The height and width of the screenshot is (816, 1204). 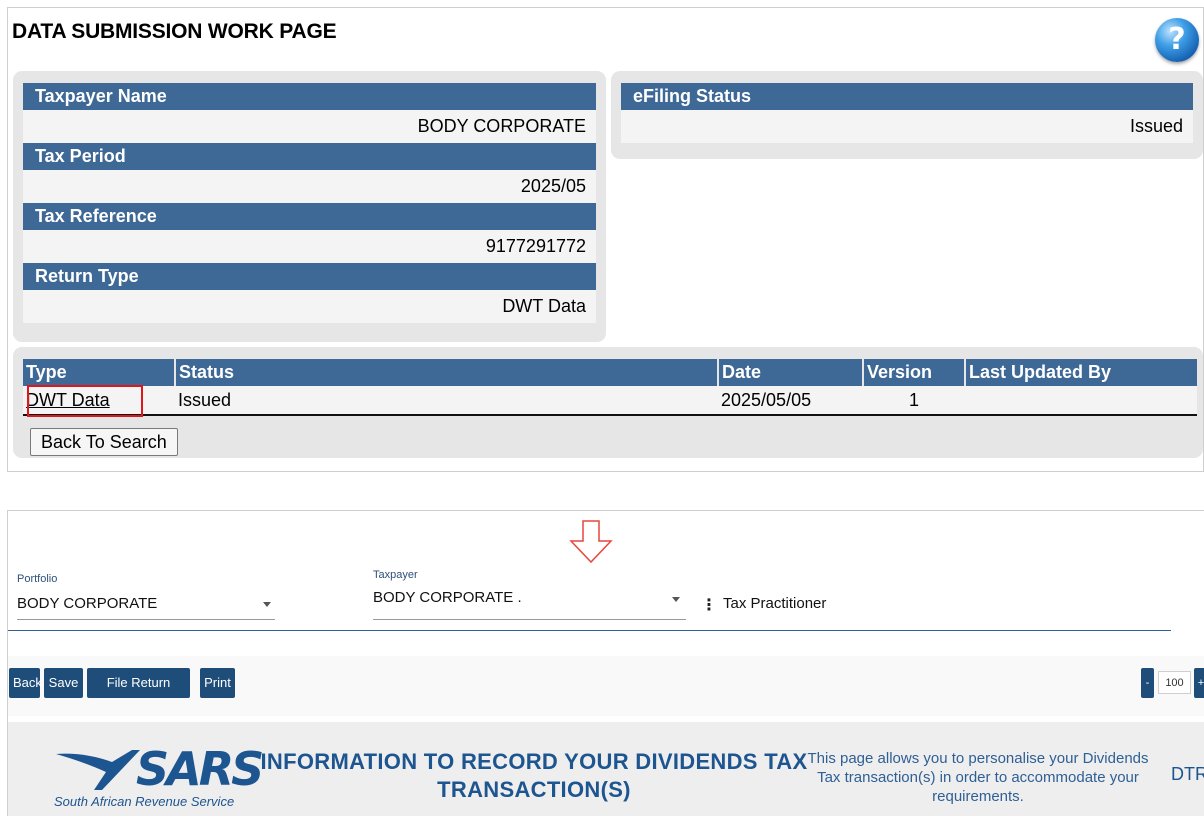 I want to click on save-button: Save, so click(x=63, y=683).